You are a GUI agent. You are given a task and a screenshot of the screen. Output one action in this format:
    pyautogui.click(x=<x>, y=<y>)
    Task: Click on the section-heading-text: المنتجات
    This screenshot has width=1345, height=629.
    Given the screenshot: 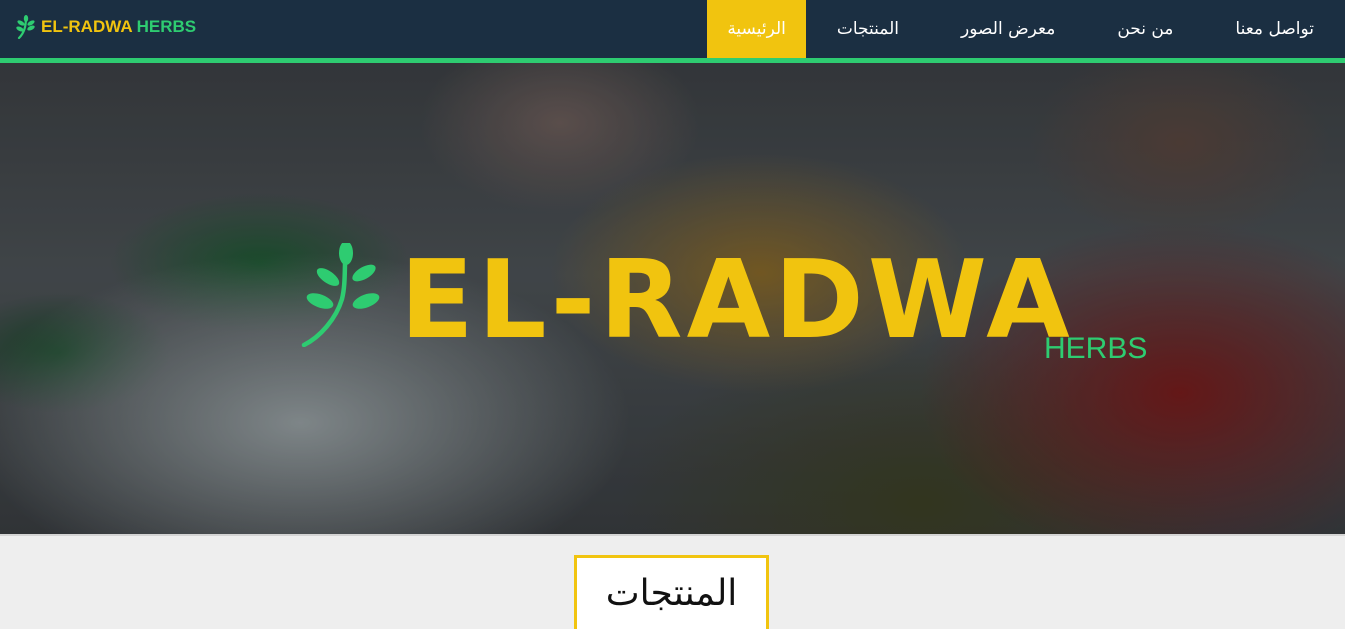 What is the action you would take?
    pyautogui.click(x=671, y=593)
    